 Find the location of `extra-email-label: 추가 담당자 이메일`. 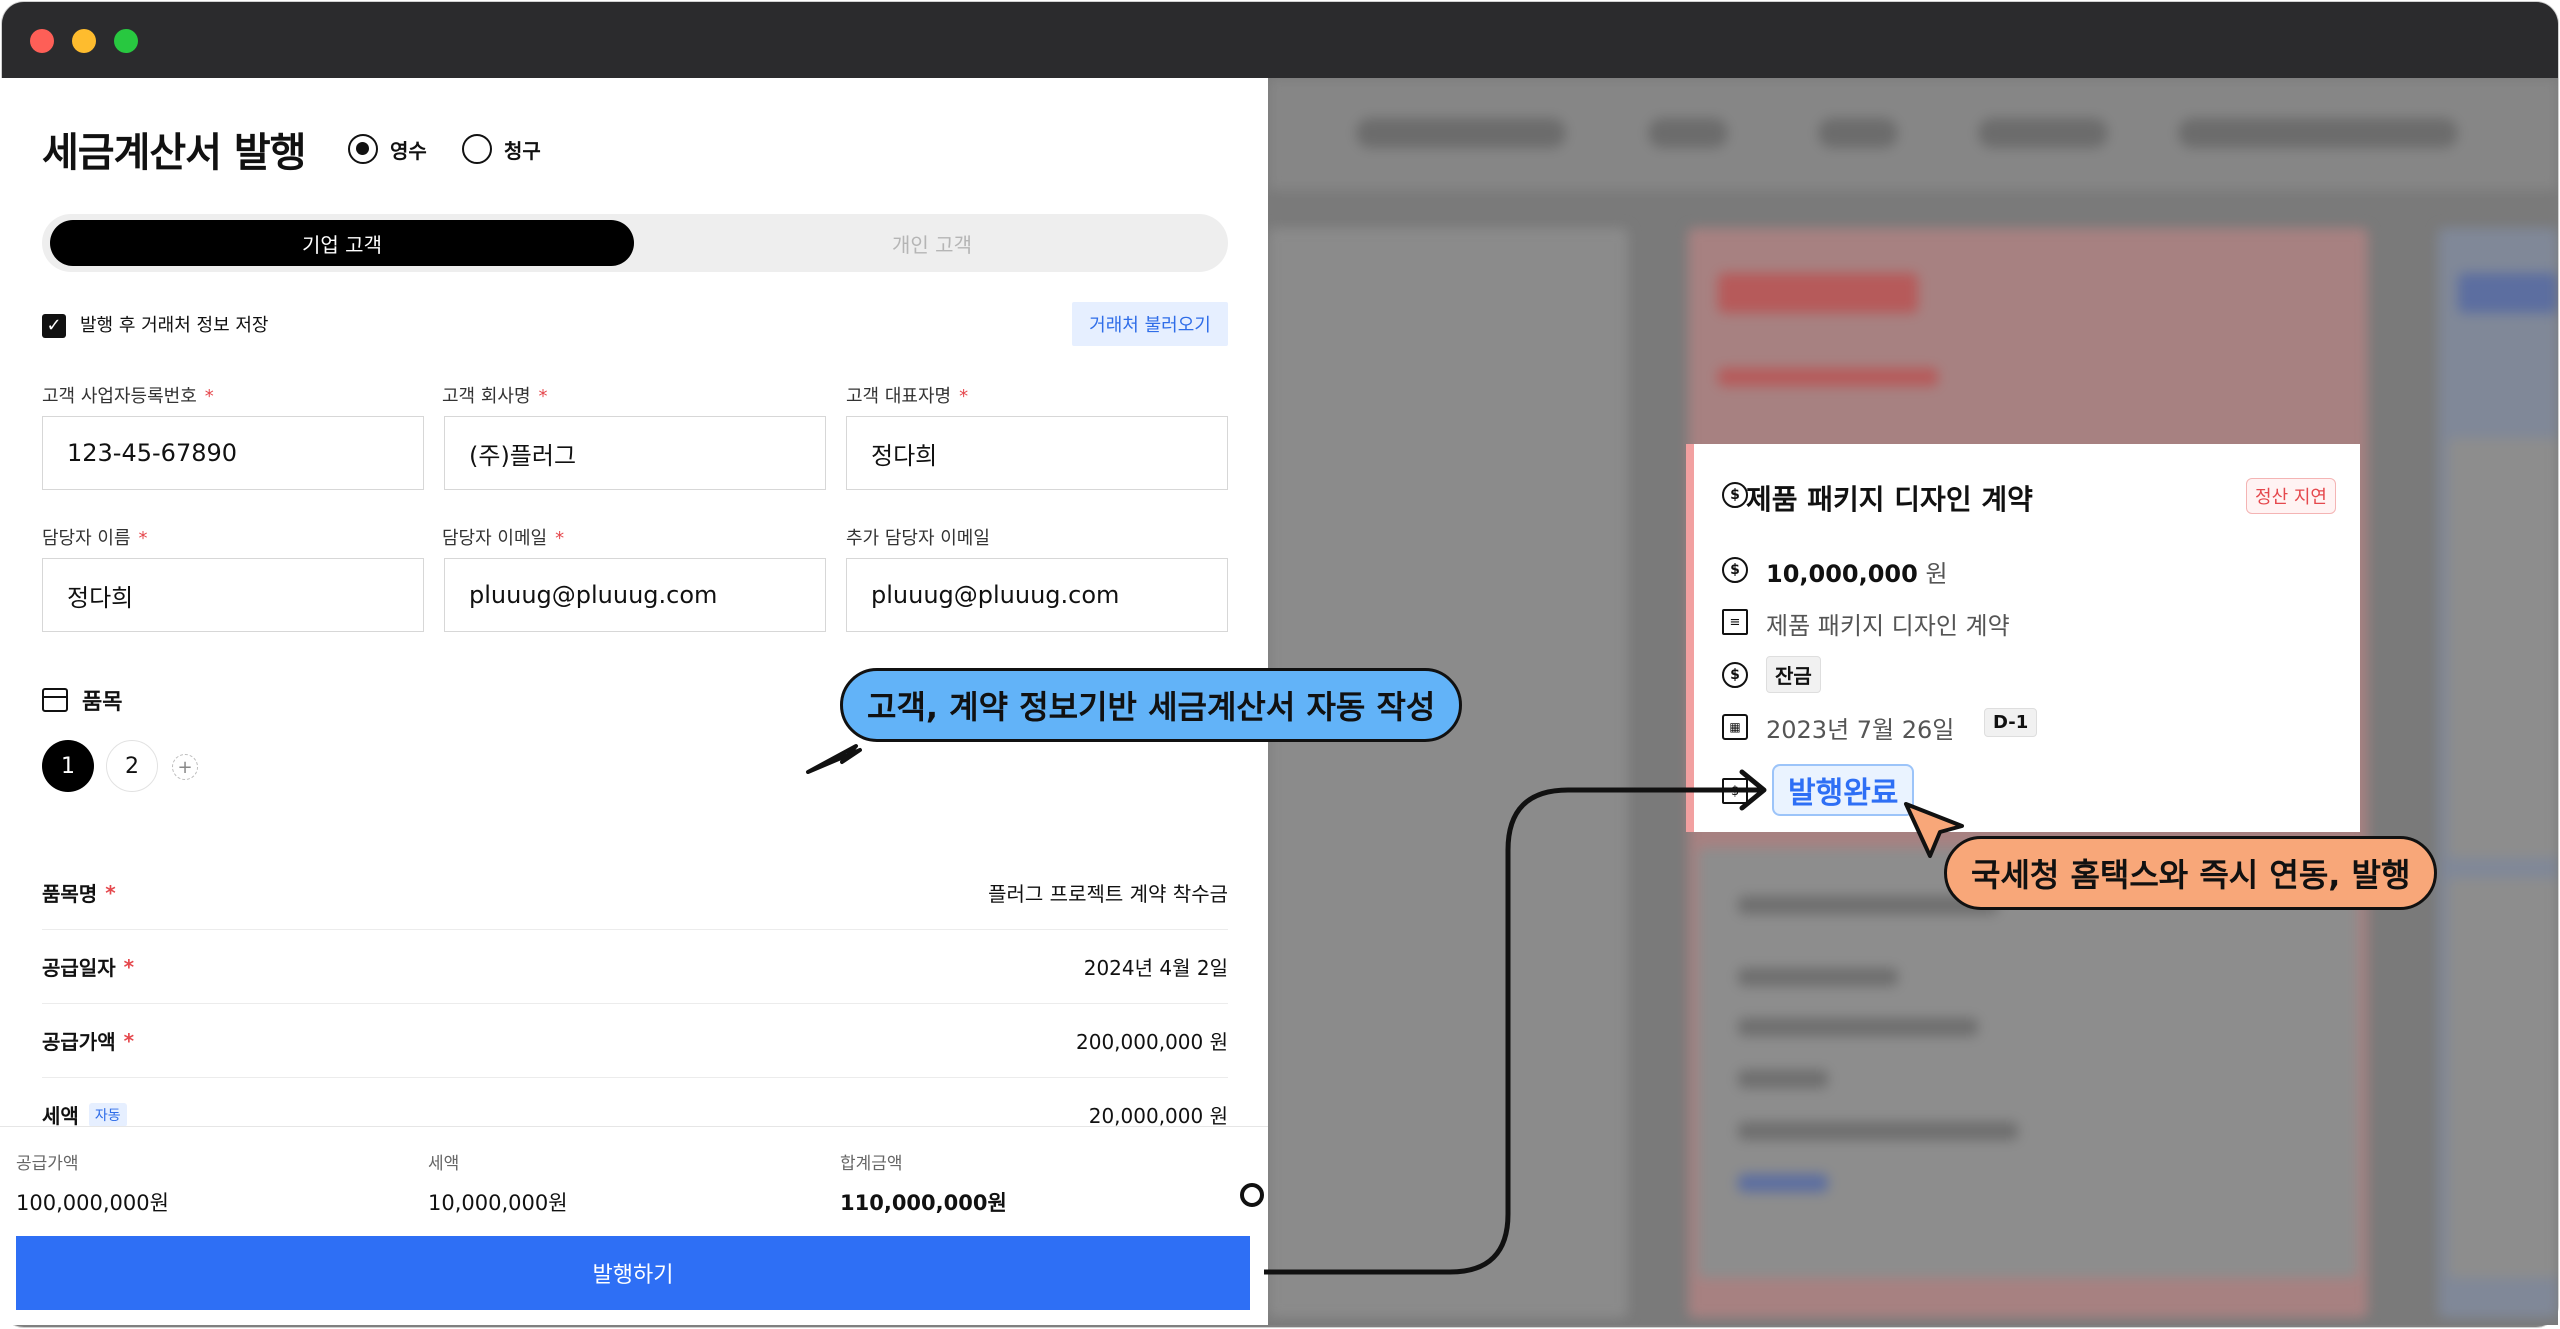

extra-email-label: 추가 담당자 이메일 is located at coordinates (918, 538).